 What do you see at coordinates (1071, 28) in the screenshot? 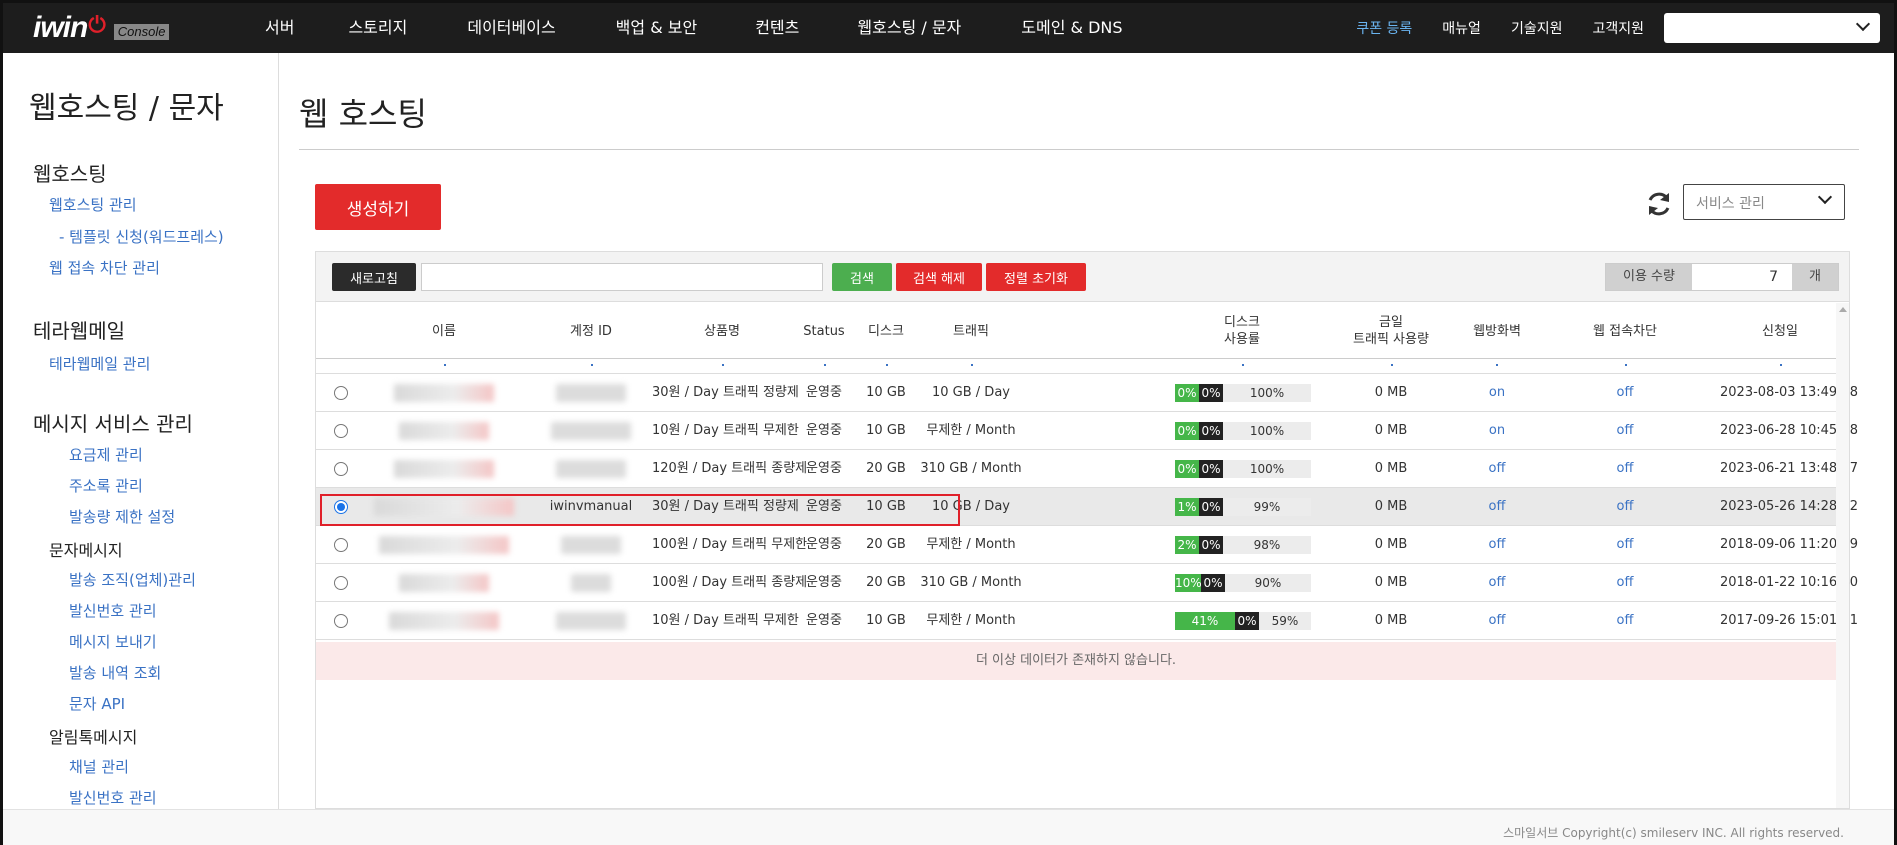
I see `nav-item-domain-dns: 도메인 & DNS` at bounding box center [1071, 28].